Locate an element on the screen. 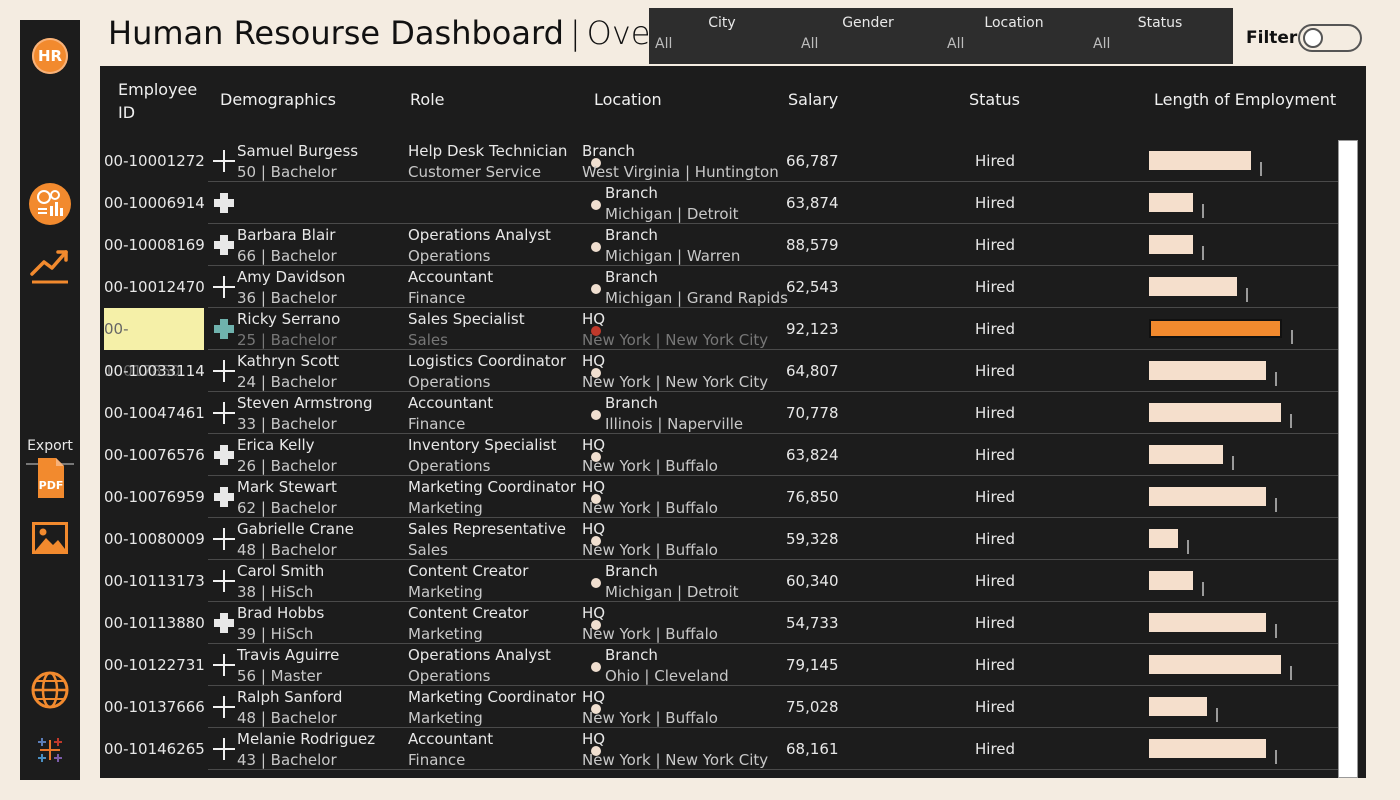 This screenshot has height=800, width=1400. employee-age-education: 56 | Master is located at coordinates (279, 676).